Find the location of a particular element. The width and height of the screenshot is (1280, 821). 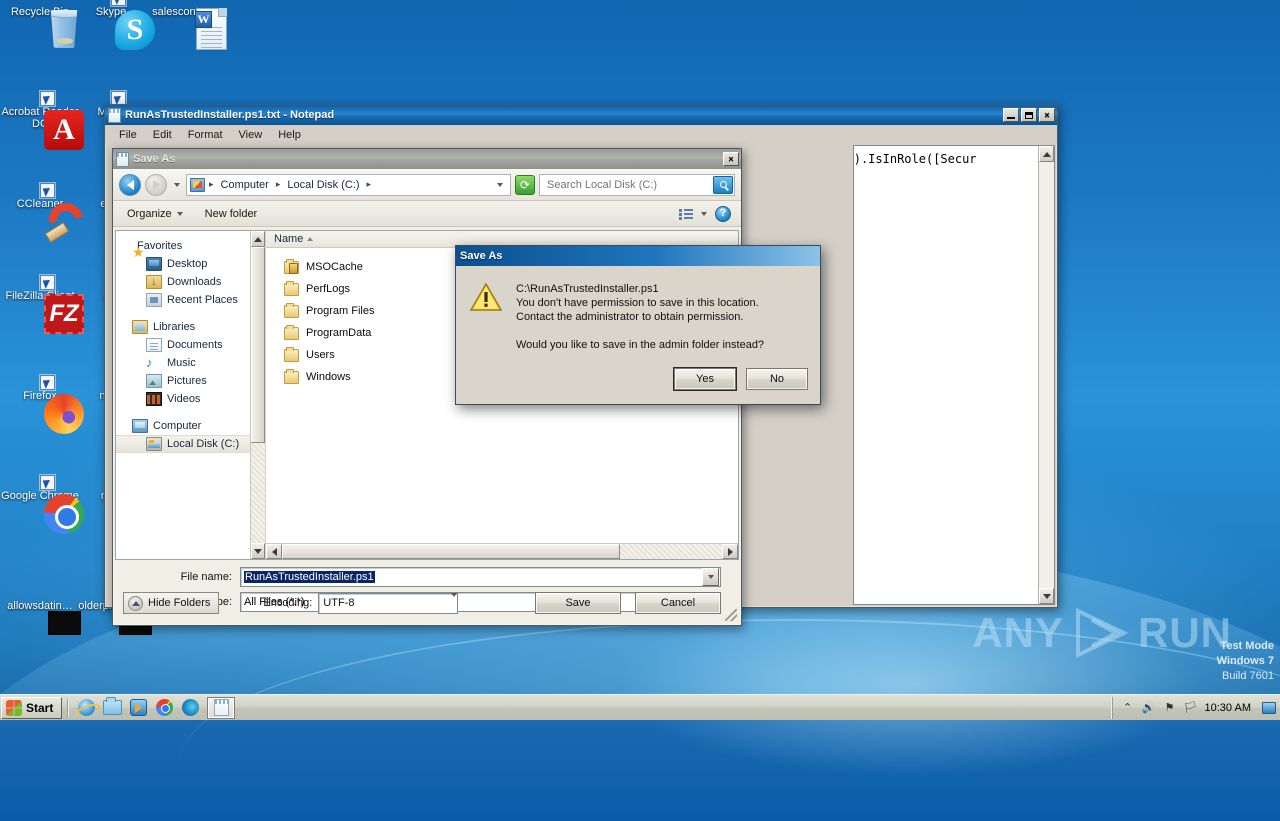

organize-button: Organize is located at coordinates (155, 214).